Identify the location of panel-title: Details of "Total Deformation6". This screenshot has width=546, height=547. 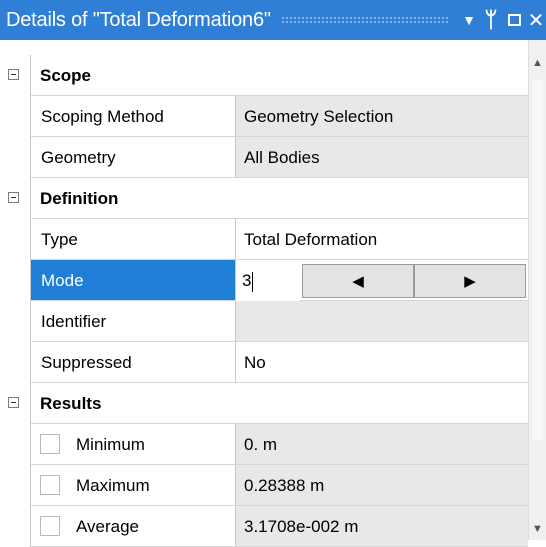
(138, 19).